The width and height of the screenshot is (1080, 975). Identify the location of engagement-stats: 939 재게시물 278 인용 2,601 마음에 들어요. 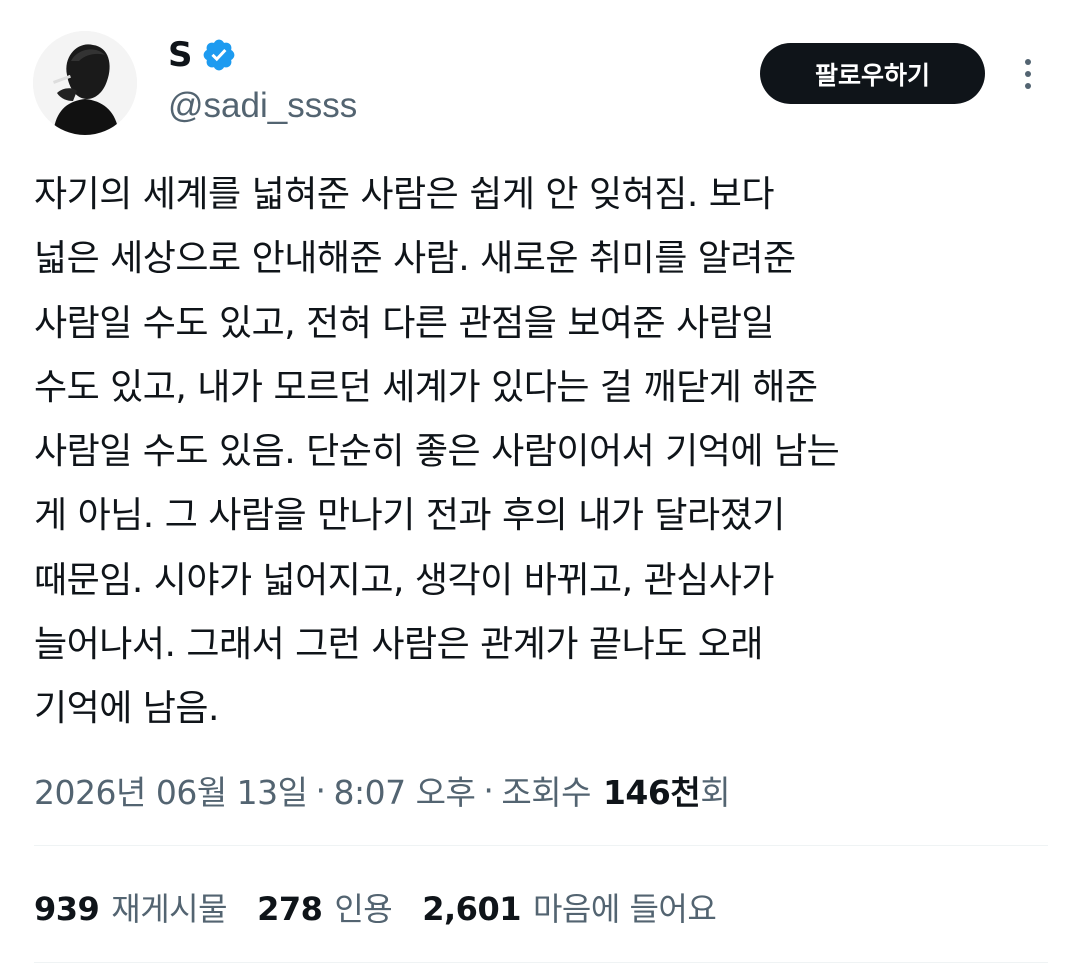
(390, 907).